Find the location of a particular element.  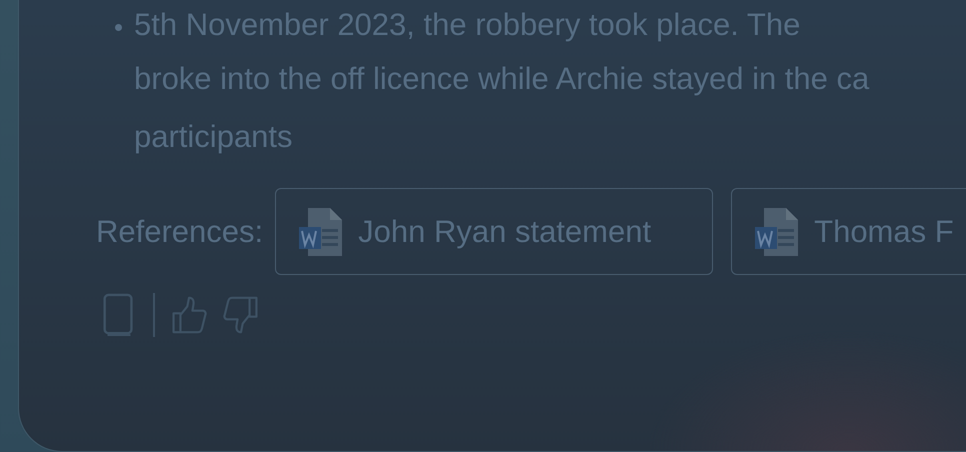

answer-text-line: participants is located at coordinates (214, 137).